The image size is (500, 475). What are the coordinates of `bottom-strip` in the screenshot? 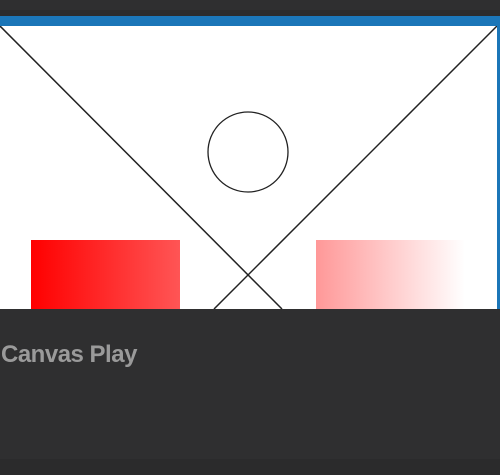 It's located at (250, 467).